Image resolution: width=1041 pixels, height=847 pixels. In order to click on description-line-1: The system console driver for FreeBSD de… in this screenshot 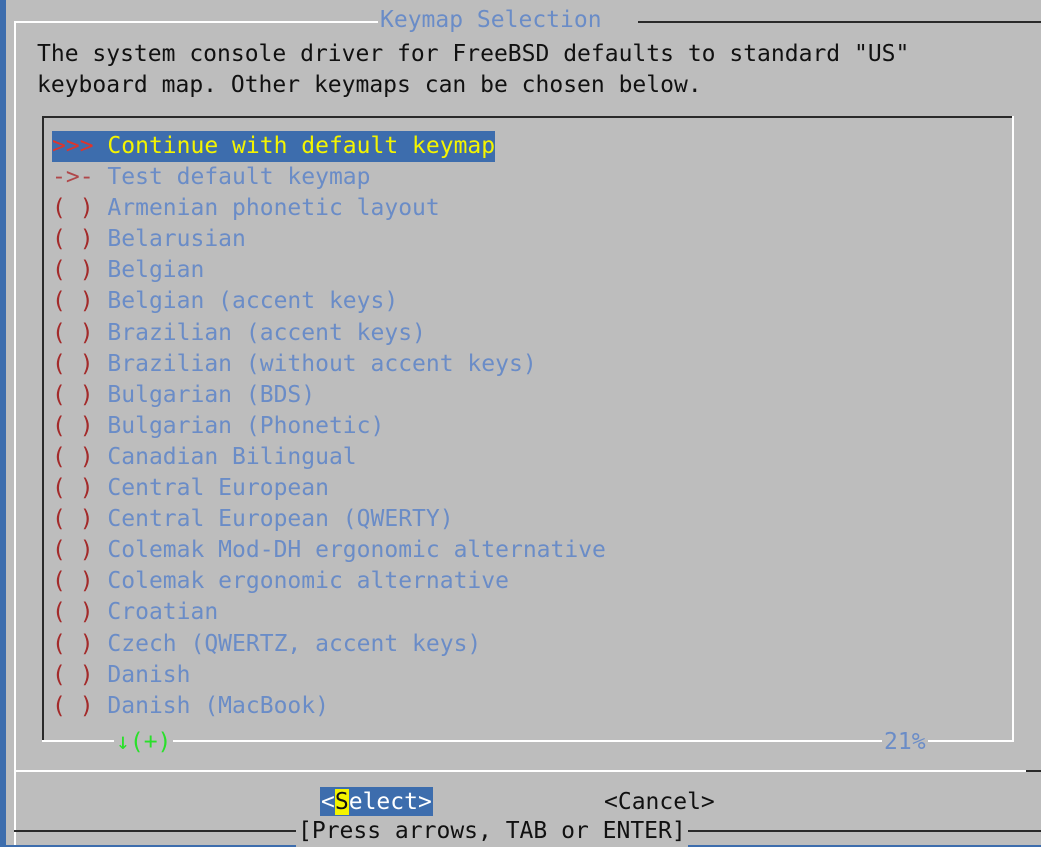, I will do `click(473, 54)`.